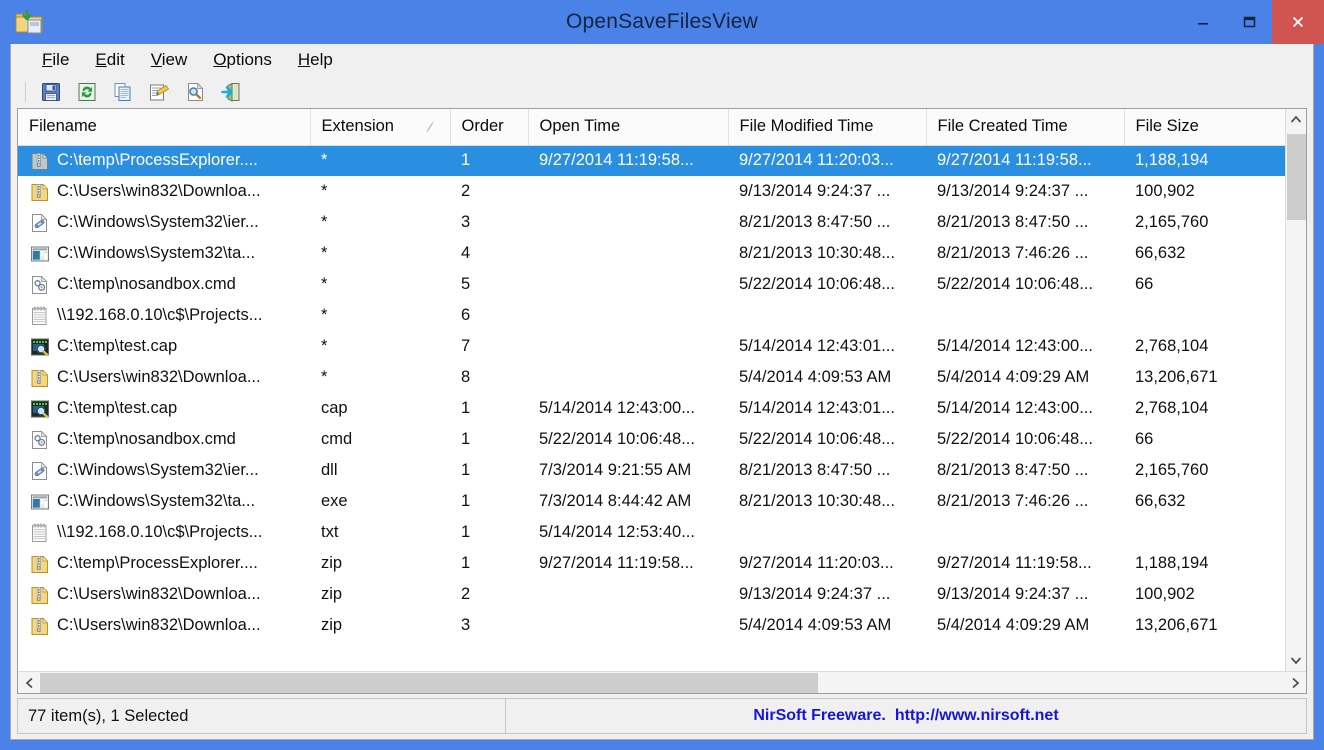 The width and height of the screenshot is (1324, 750). What do you see at coordinates (380, 501) in the screenshot?
I see `cell-extension: exe` at bounding box center [380, 501].